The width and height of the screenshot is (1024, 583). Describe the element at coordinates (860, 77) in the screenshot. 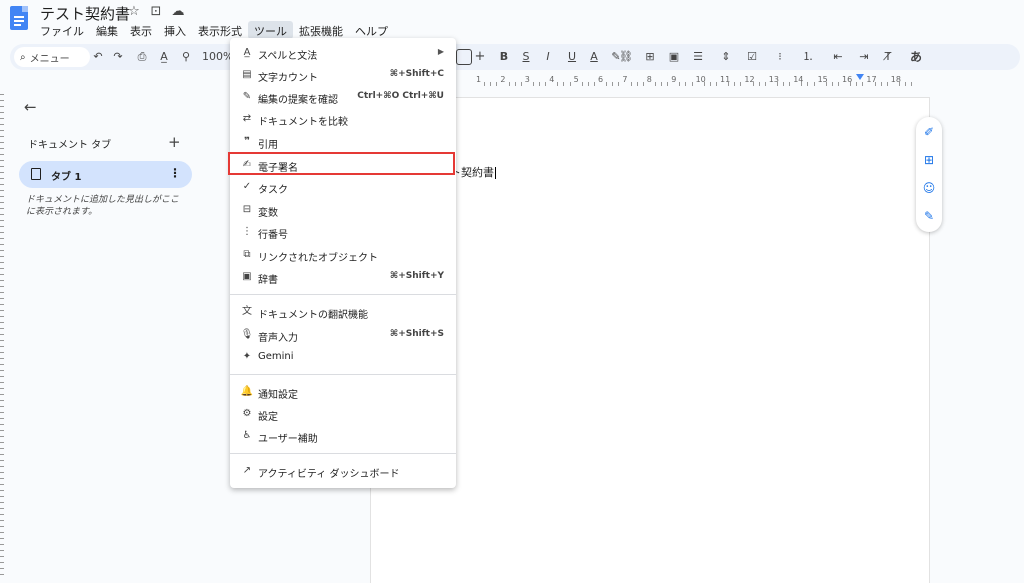

I see `indent-marker-icon` at that location.